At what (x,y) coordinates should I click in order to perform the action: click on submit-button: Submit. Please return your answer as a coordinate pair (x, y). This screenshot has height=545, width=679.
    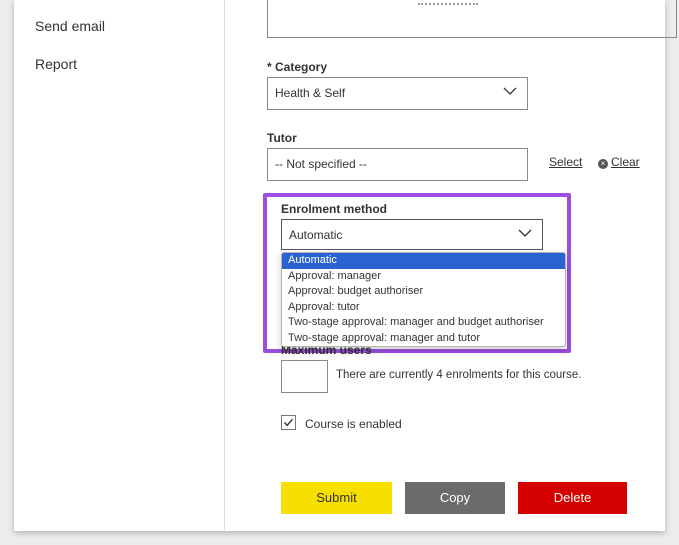
    Looking at the image, I should click on (336, 498).